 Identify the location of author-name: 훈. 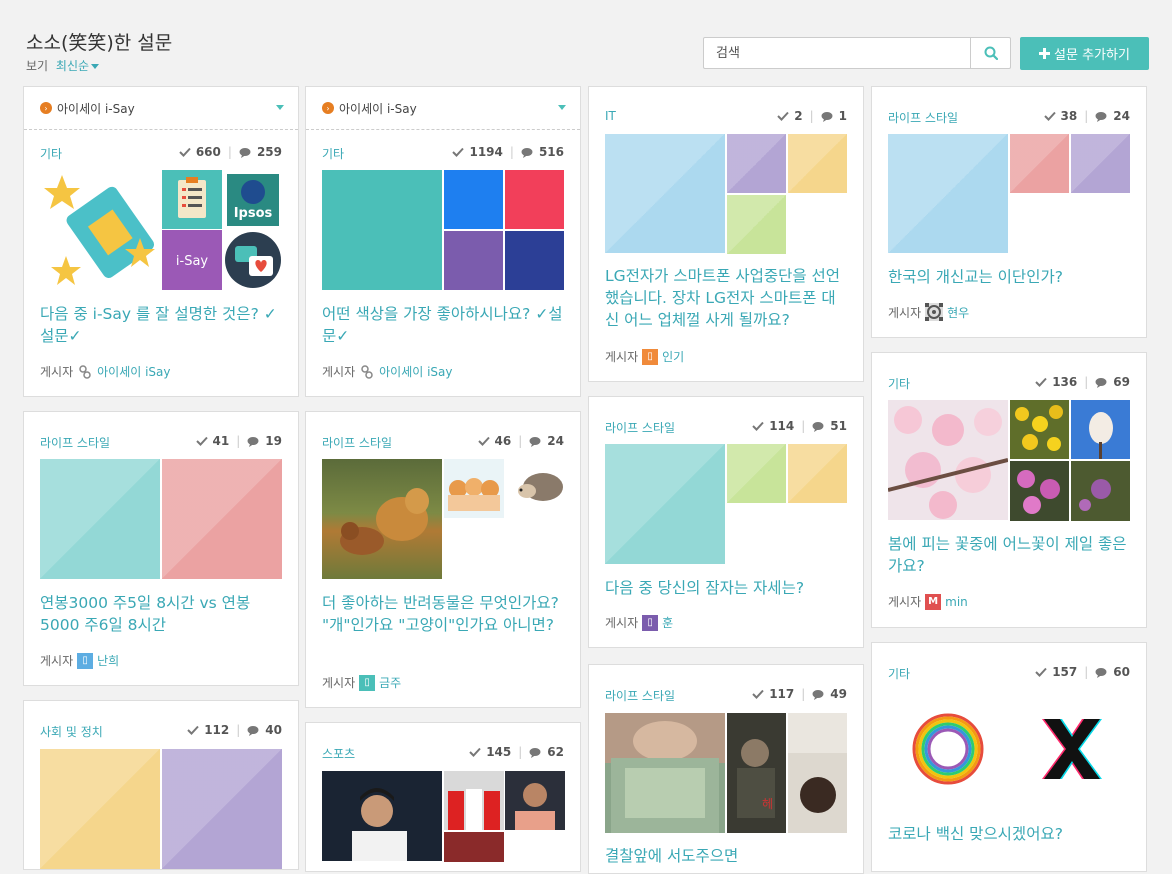
(667, 622).